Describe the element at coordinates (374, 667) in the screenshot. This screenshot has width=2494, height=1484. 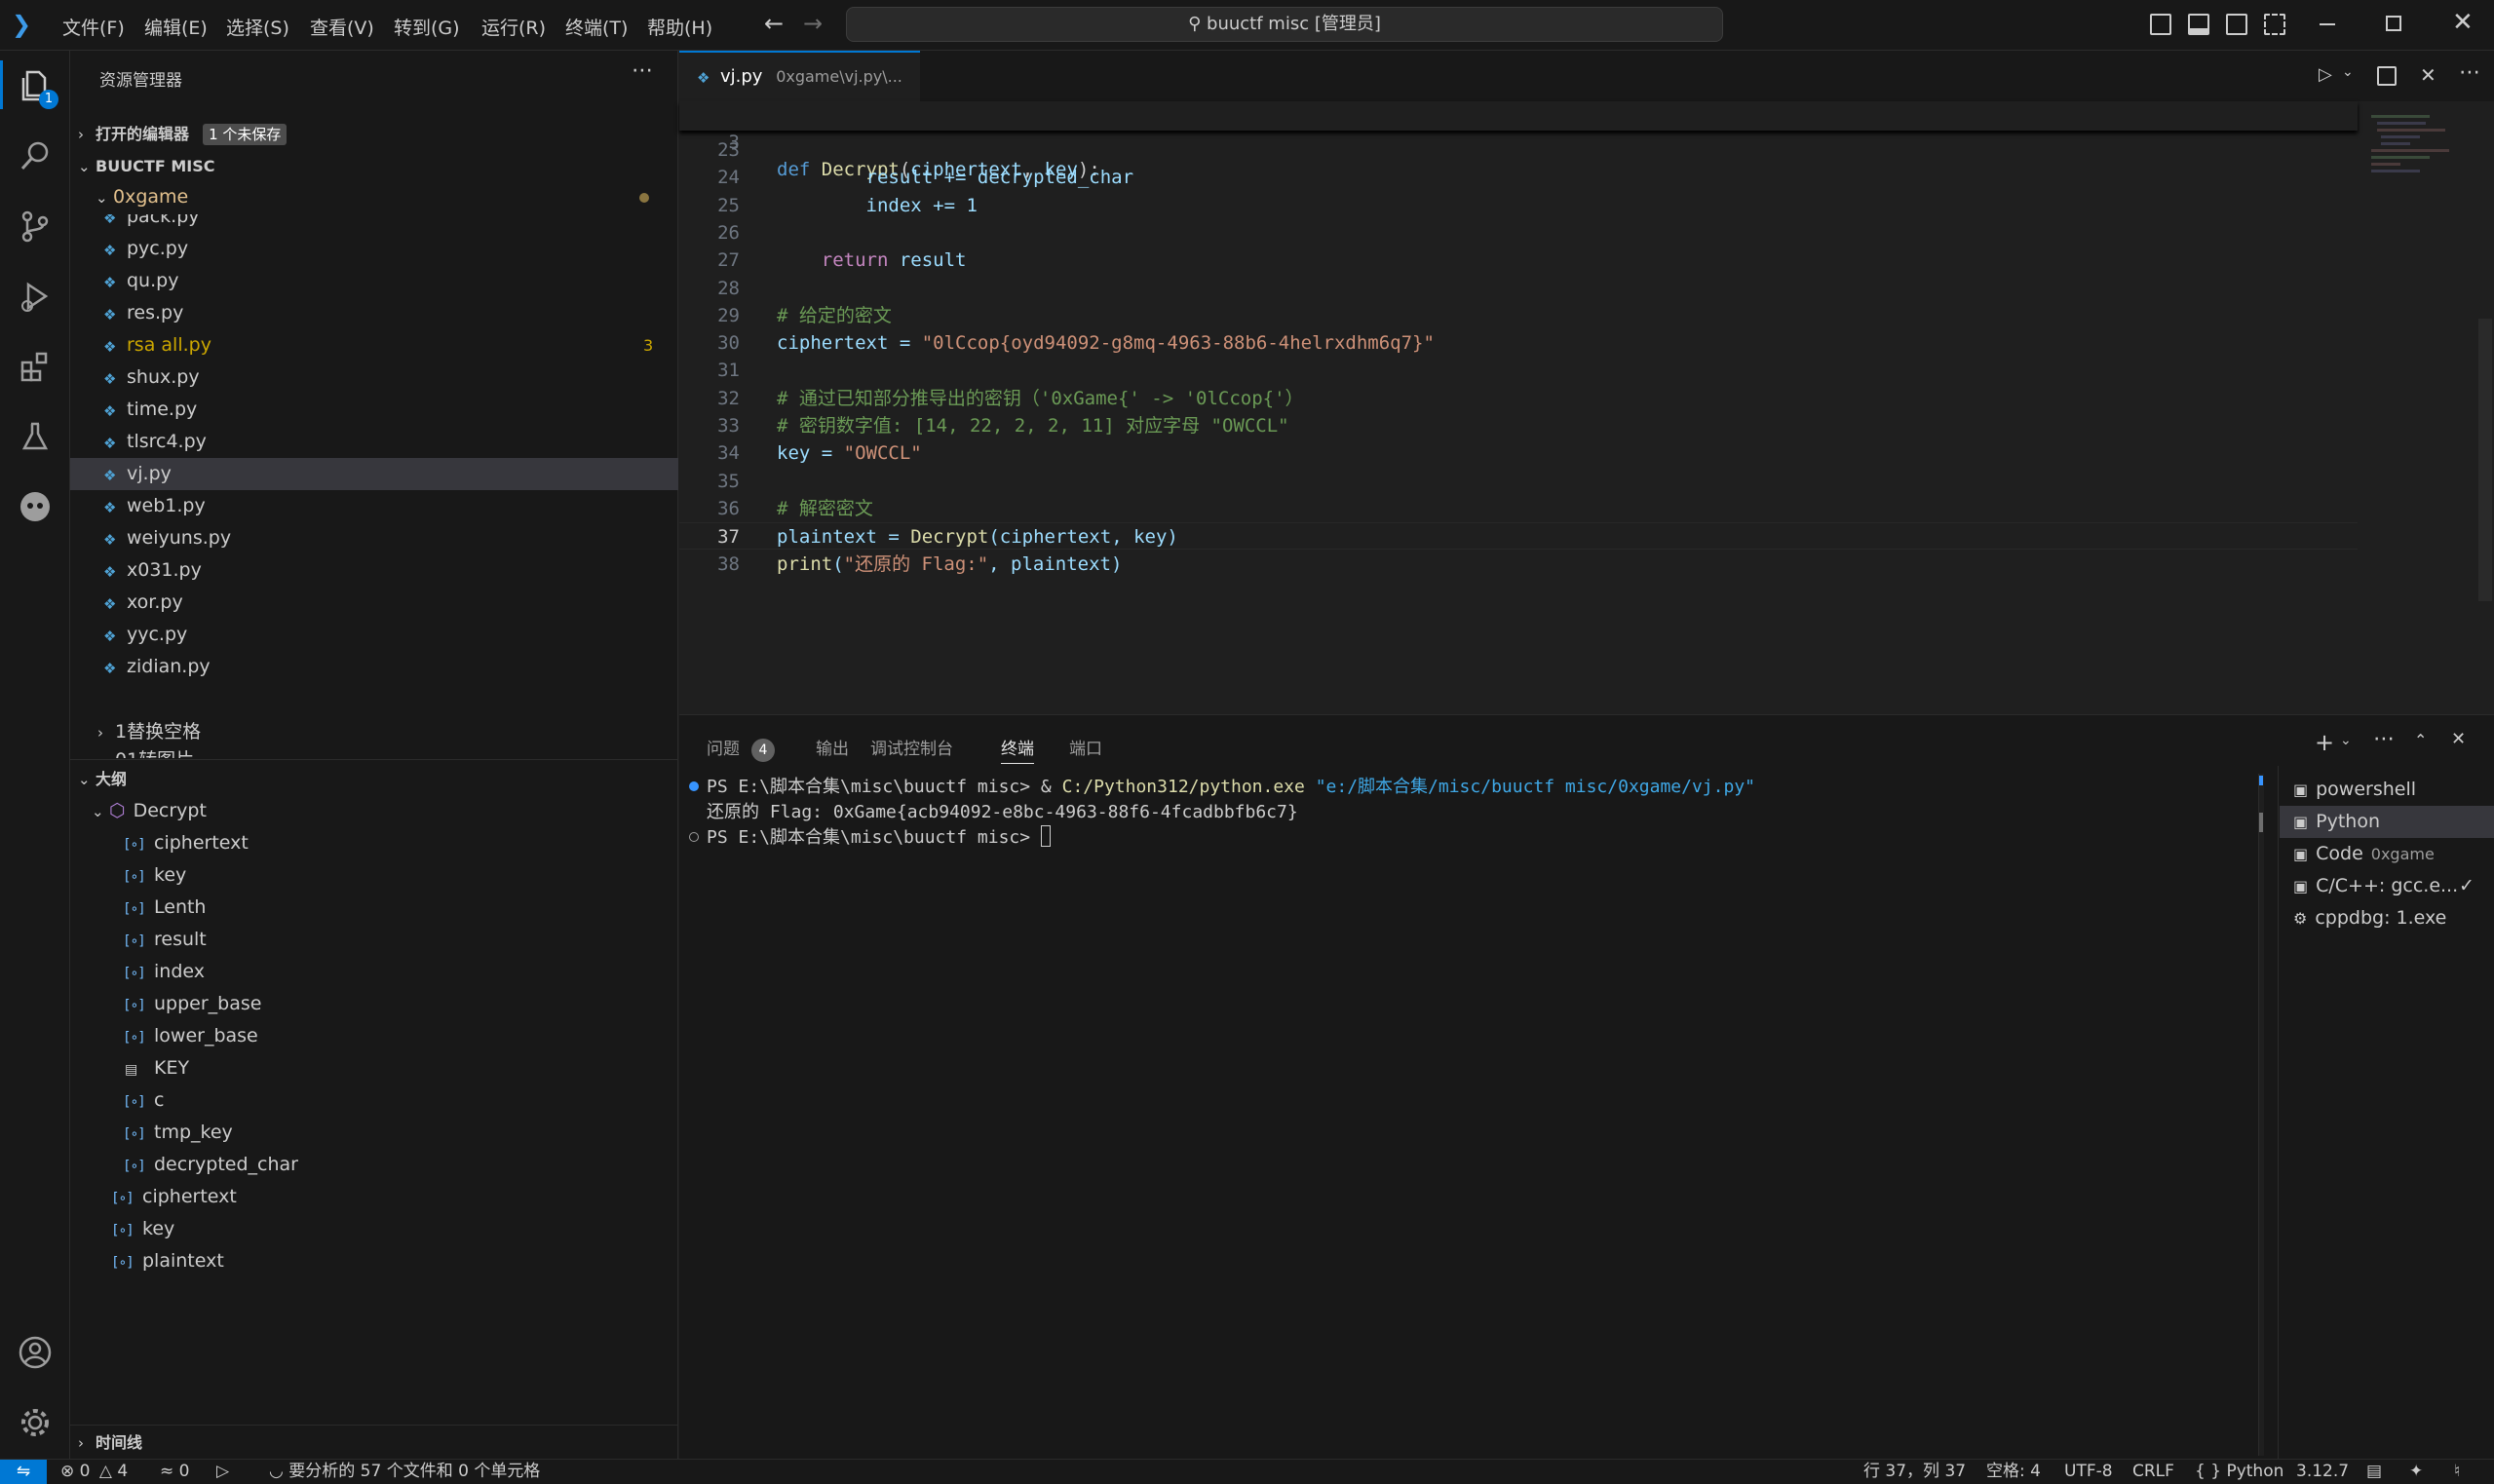
I see `file-item: ❖ zidian.py` at that location.